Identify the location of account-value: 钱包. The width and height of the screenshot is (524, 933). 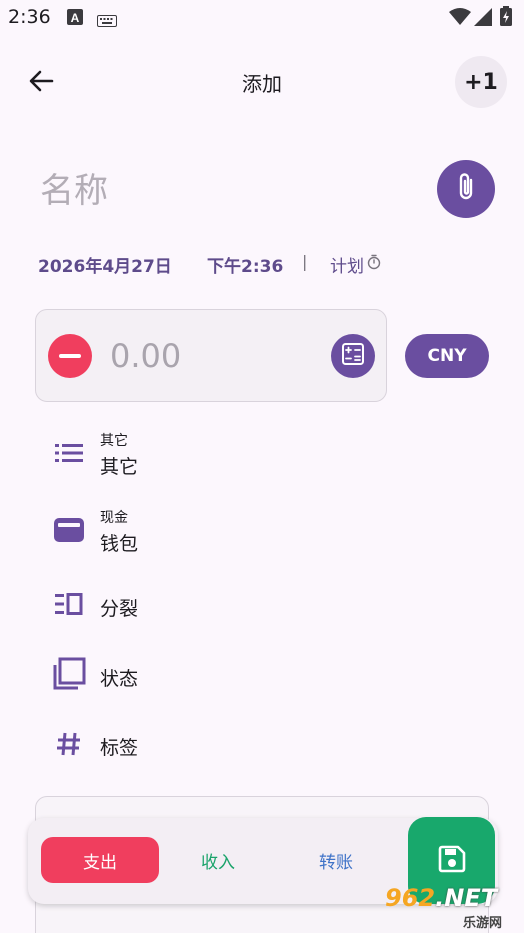
(119, 544).